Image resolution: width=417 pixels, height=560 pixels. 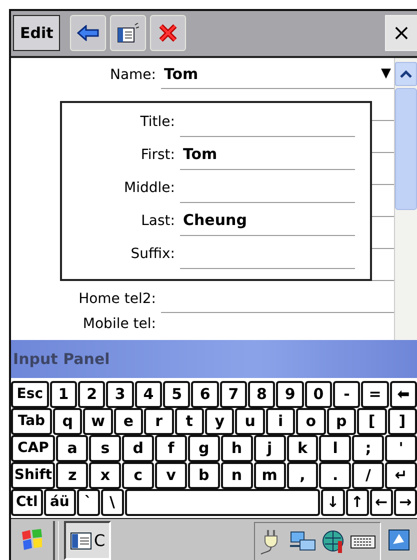 I want to click on keyboard-key: u, so click(x=250, y=421).